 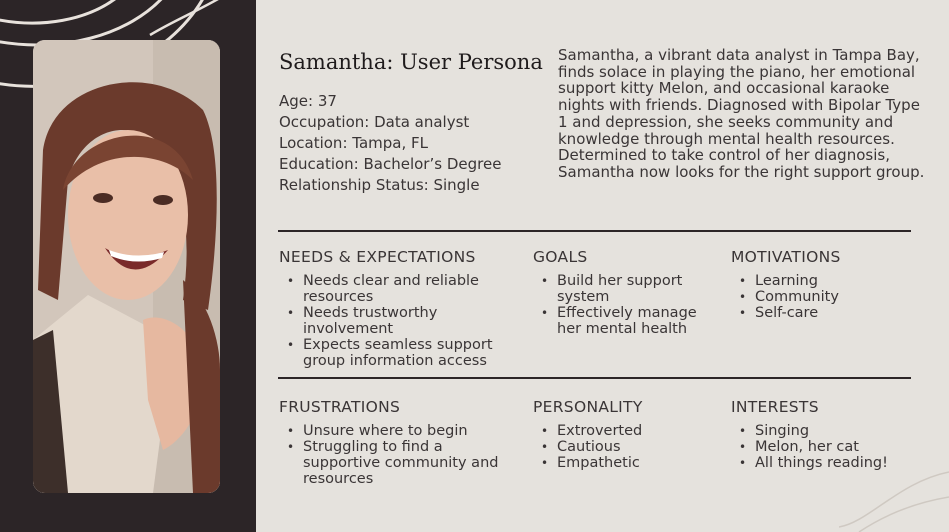 What do you see at coordinates (826, 281) in the screenshot?
I see `list-item: Learning` at bounding box center [826, 281].